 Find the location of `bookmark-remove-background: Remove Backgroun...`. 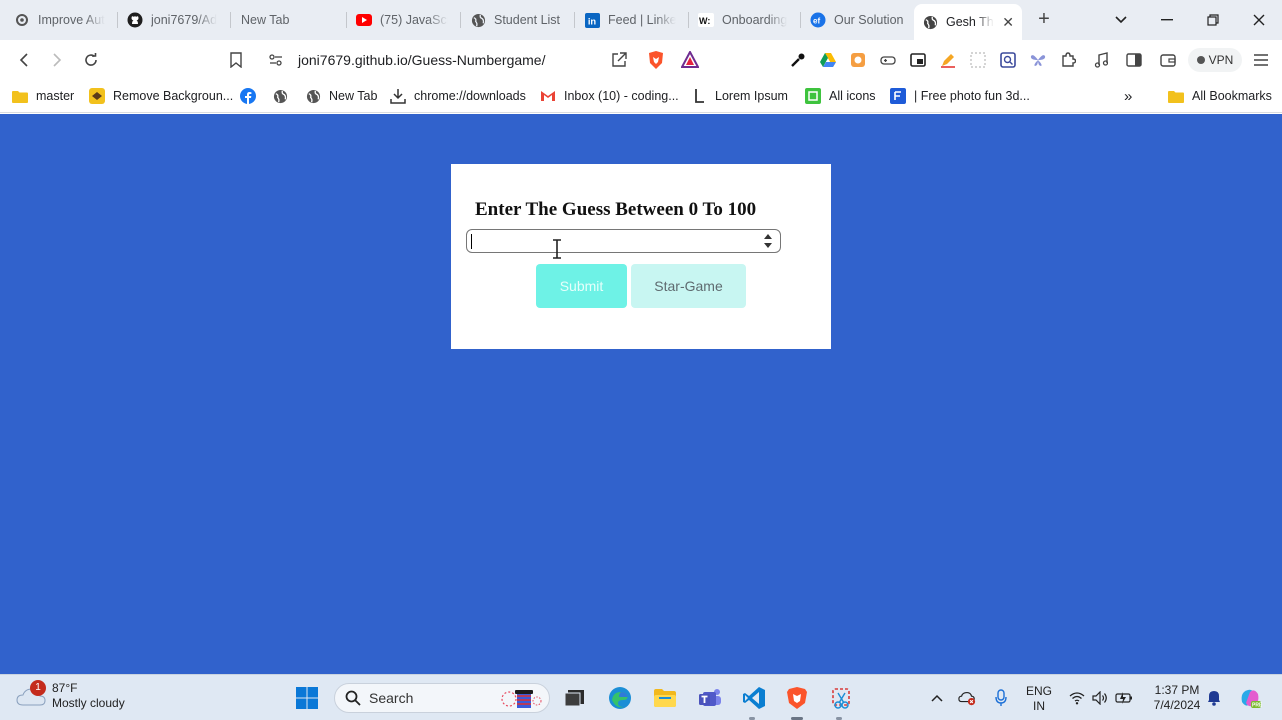

bookmark-remove-background: Remove Backgroun... is located at coordinates (161, 96).